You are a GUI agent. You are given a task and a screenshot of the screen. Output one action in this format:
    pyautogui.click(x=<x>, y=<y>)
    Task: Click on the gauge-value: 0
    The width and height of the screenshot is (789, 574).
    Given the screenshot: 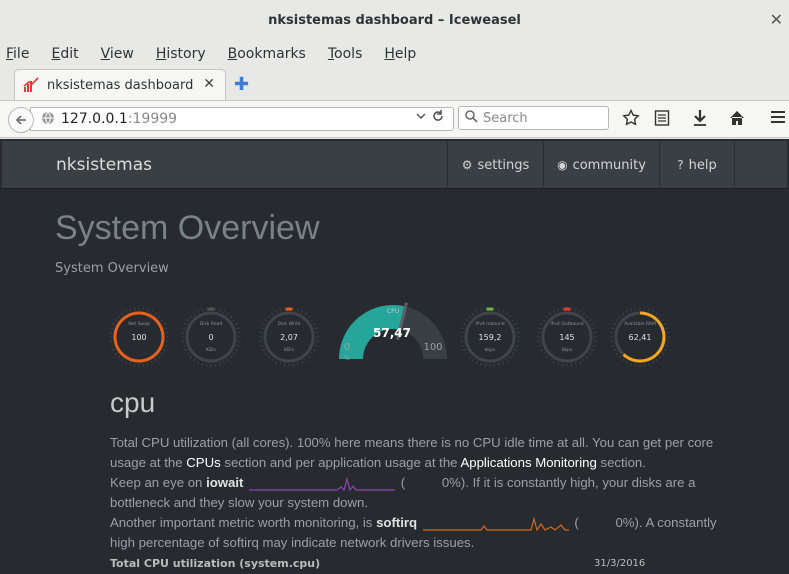 What is the action you would take?
    pyautogui.click(x=210, y=337)
    